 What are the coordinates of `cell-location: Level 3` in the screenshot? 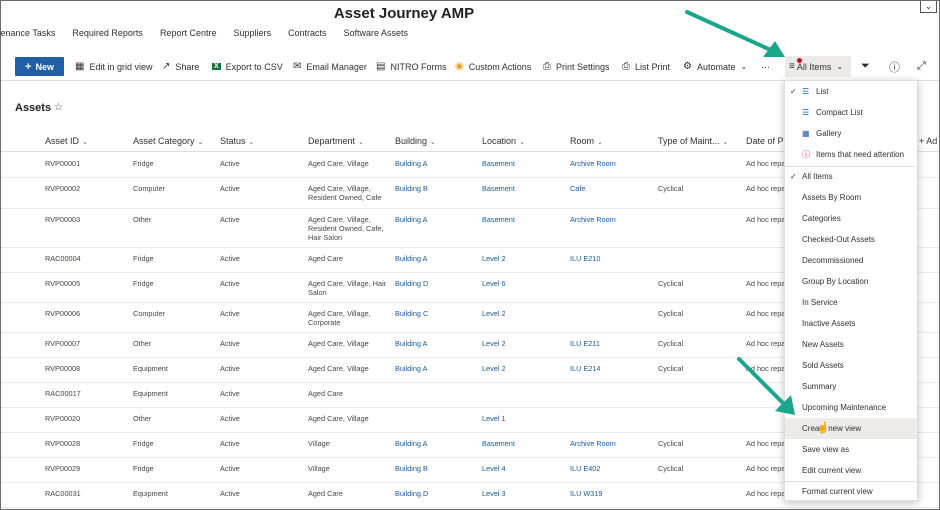 It's located at (494, 493).